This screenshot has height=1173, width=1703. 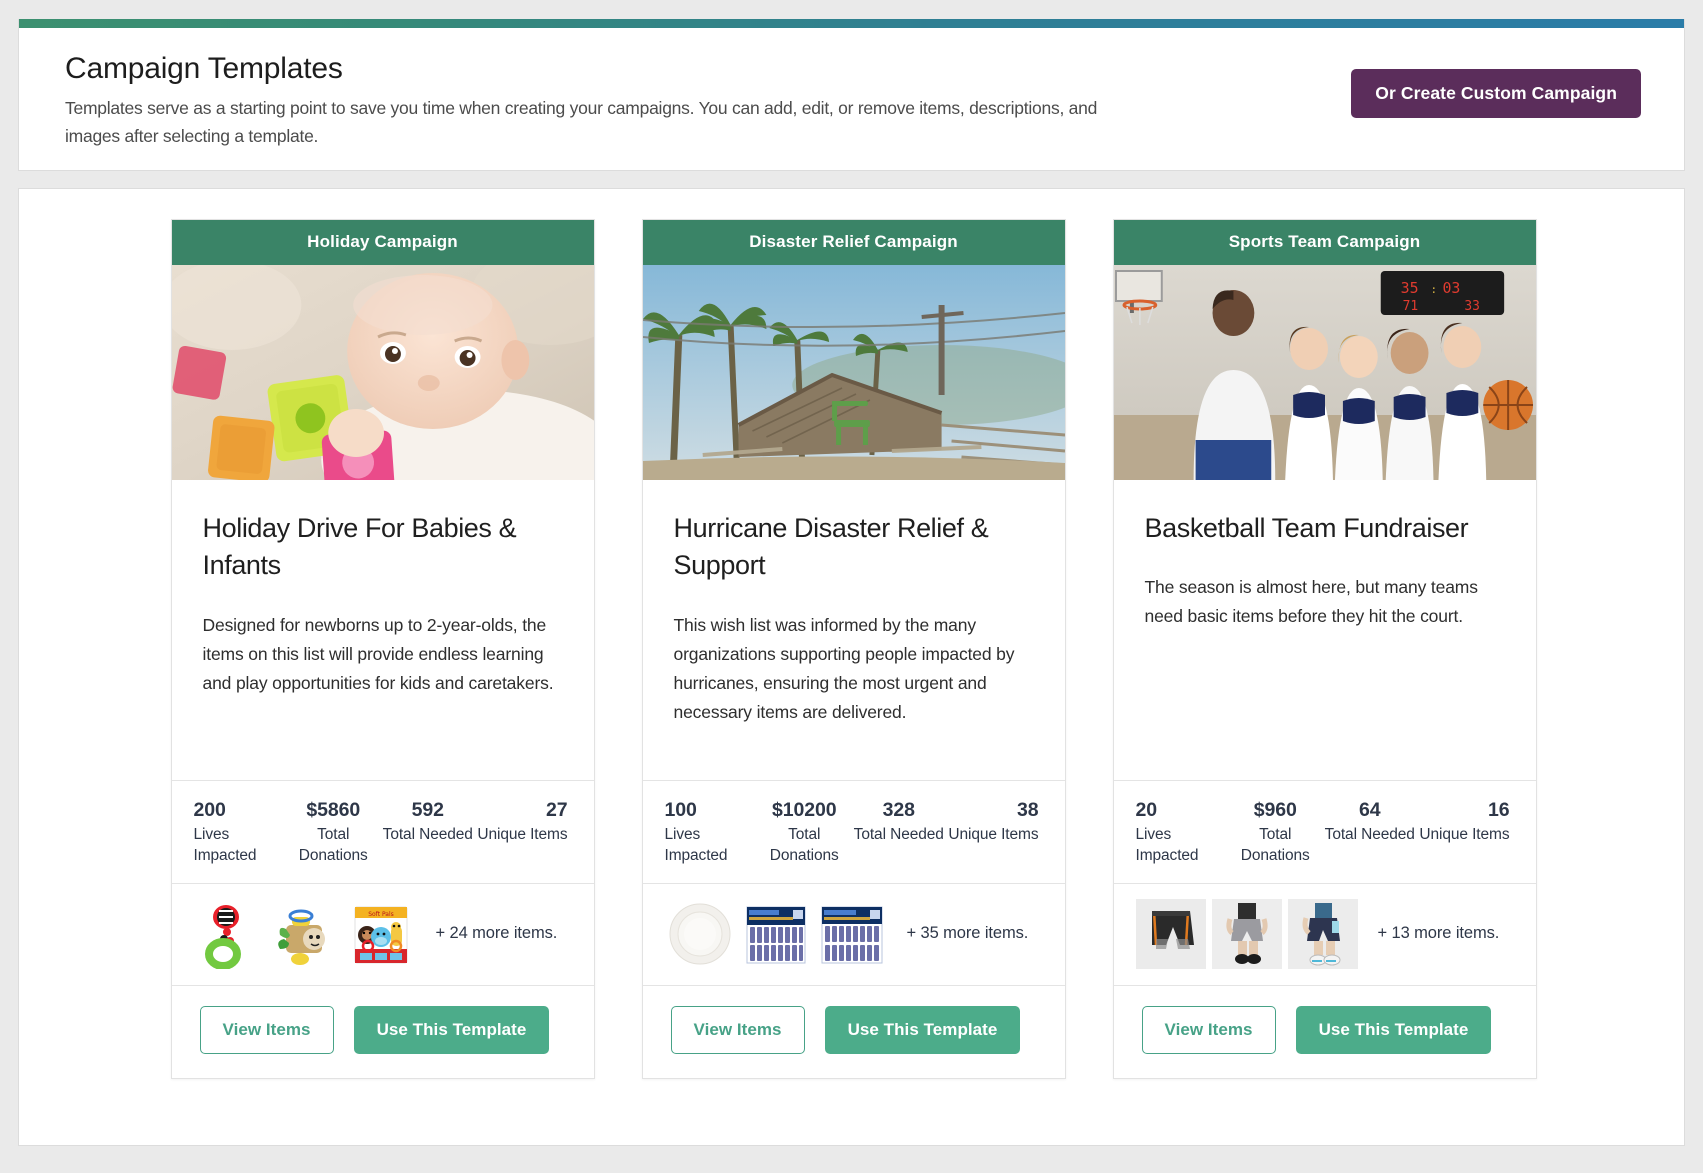 I want to click on svg-text: 33, so click(x=1472, y=306).